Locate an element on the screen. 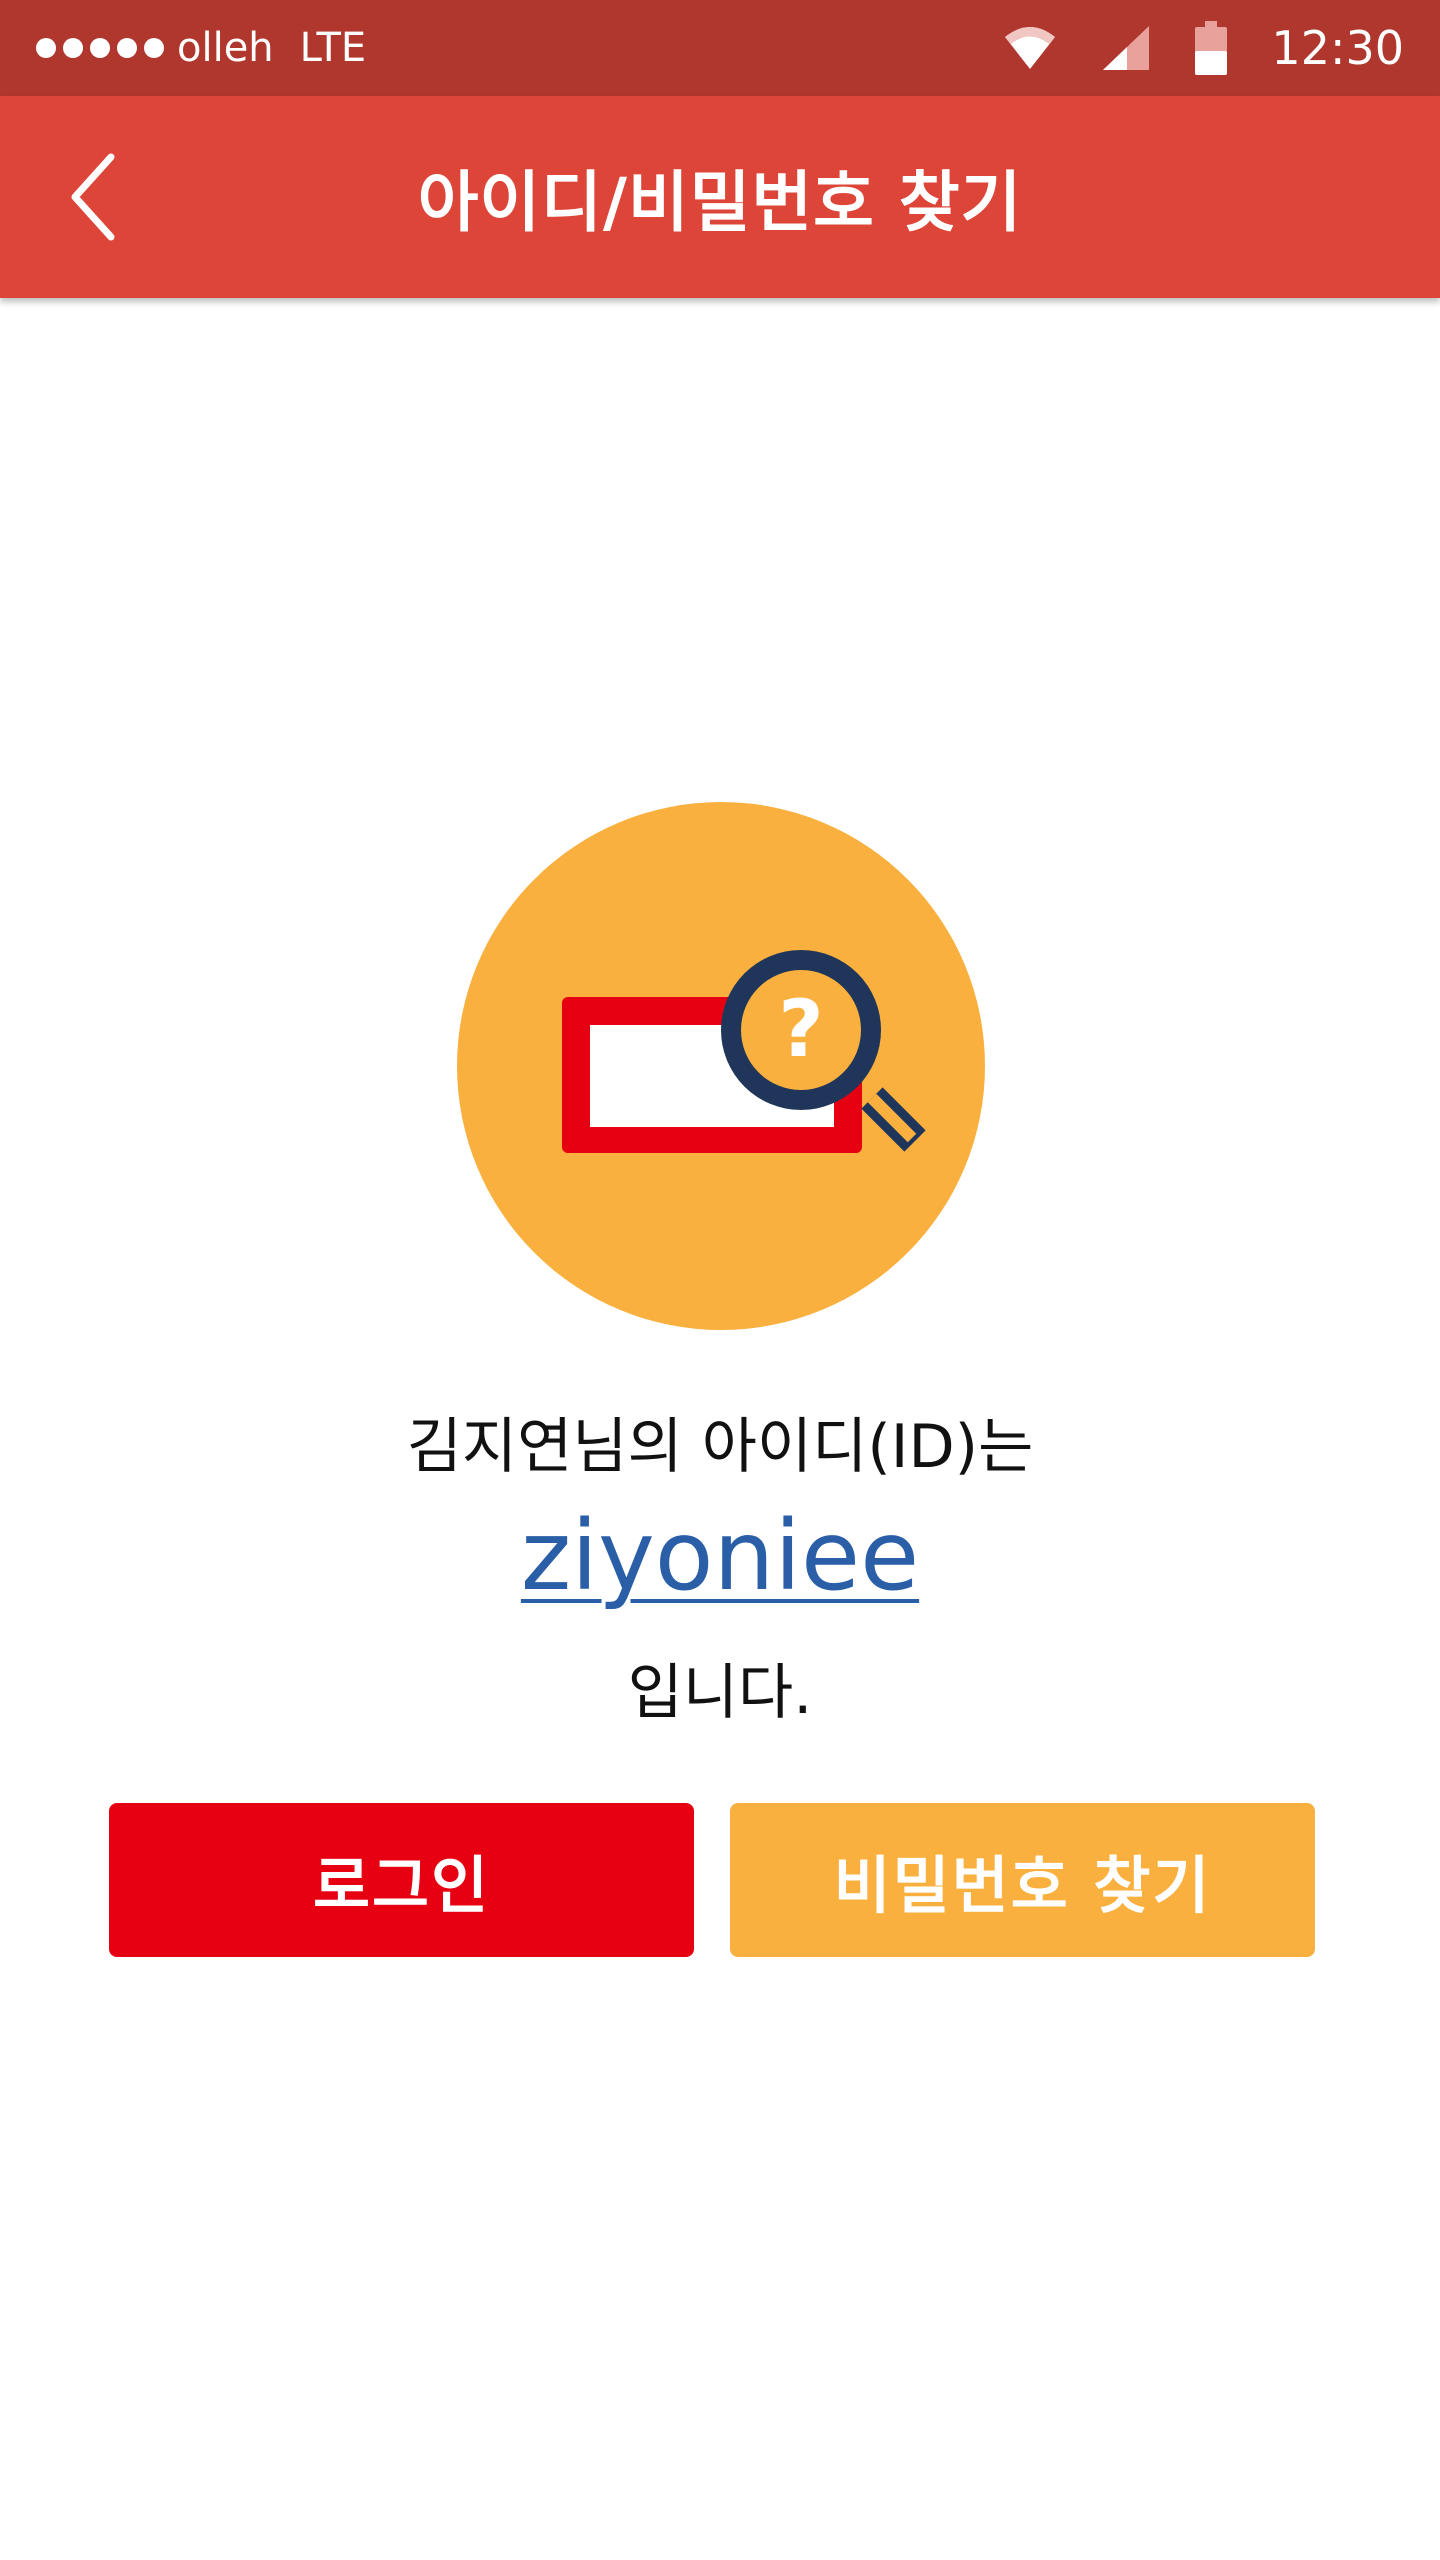 This screenshot has height=2560, width=1440. status-bar: olleh LTE 12:30 is located at coordinates (720, 48).